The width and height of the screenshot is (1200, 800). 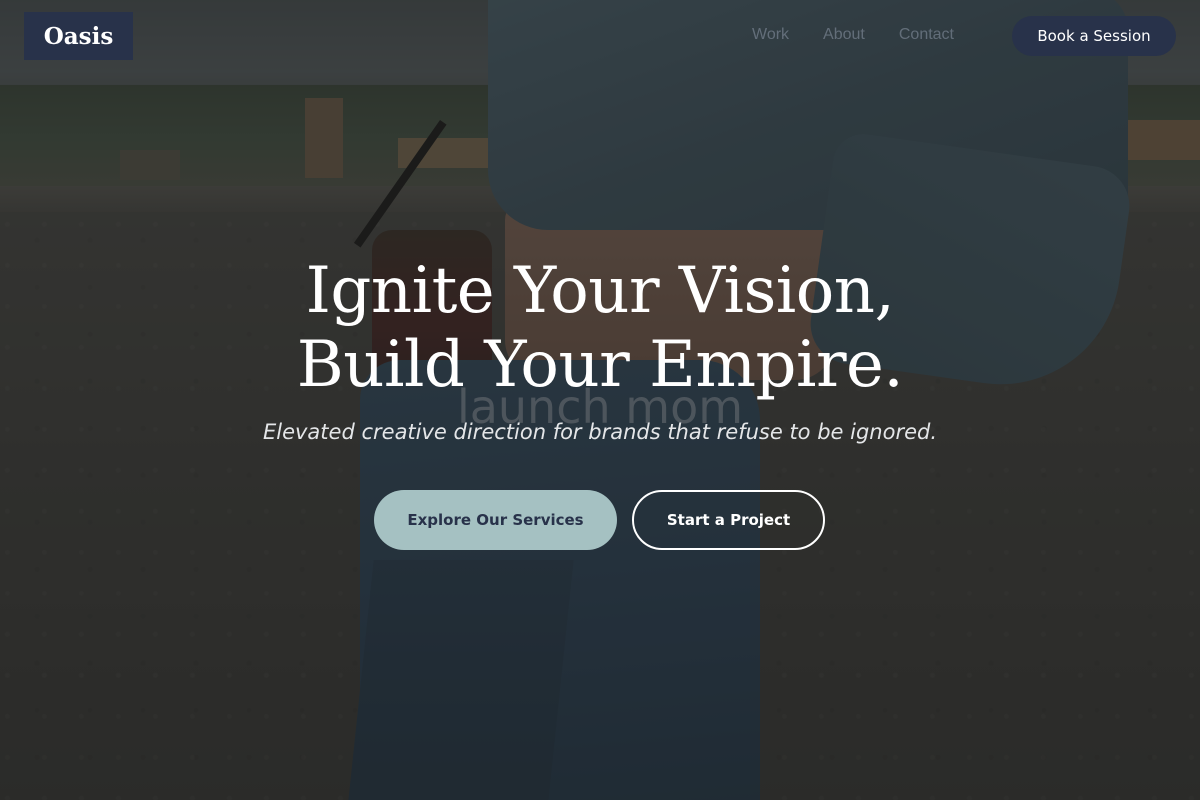 What do you see at coordinates (495, 520) in the screenshot?
I see `explore-services-button: Explore Our Services` at bounding box center [495, 520].